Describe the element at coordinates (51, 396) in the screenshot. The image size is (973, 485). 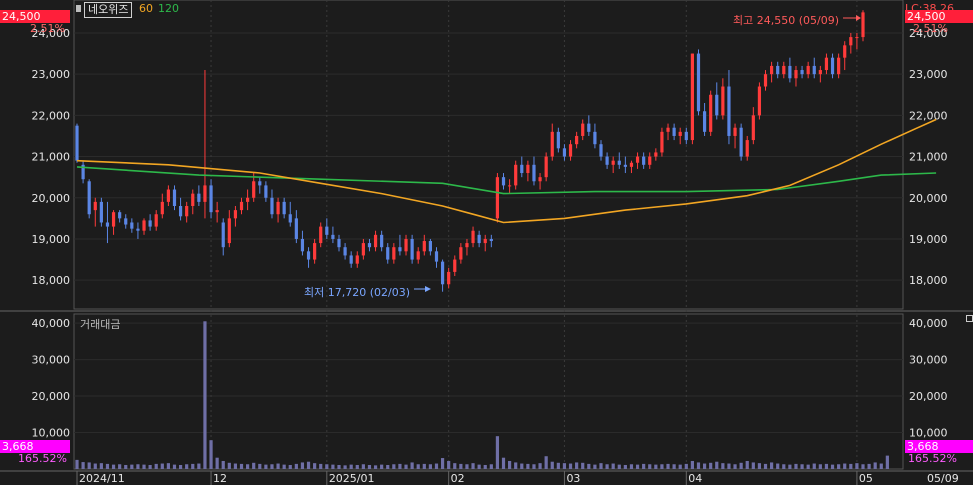
I see `volume-y-tick-left: 20,000` at that location.